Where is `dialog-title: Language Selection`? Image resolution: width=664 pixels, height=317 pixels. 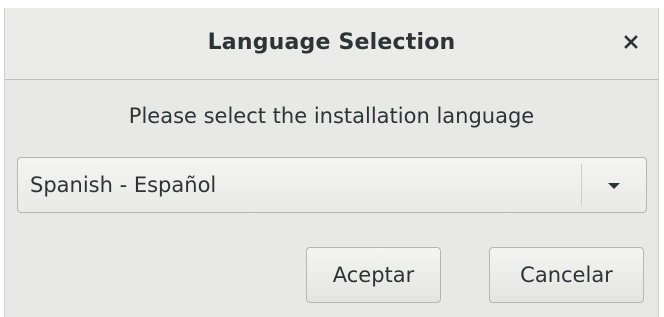 dialog-title: Language Selection is located at coordinates (331, 42).